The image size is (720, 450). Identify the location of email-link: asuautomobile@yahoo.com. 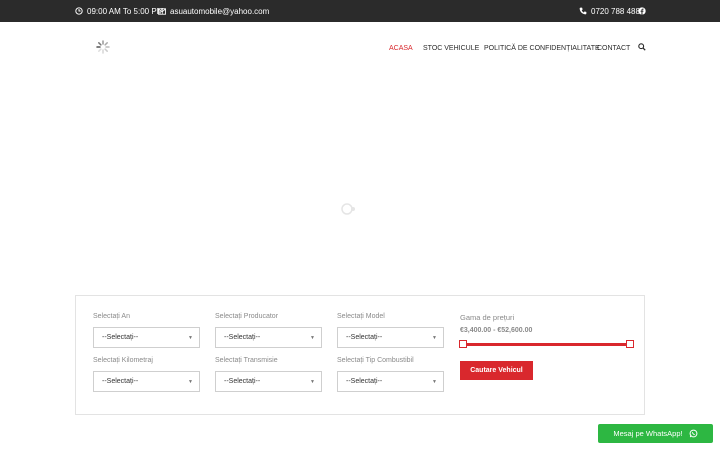
(213, 11).